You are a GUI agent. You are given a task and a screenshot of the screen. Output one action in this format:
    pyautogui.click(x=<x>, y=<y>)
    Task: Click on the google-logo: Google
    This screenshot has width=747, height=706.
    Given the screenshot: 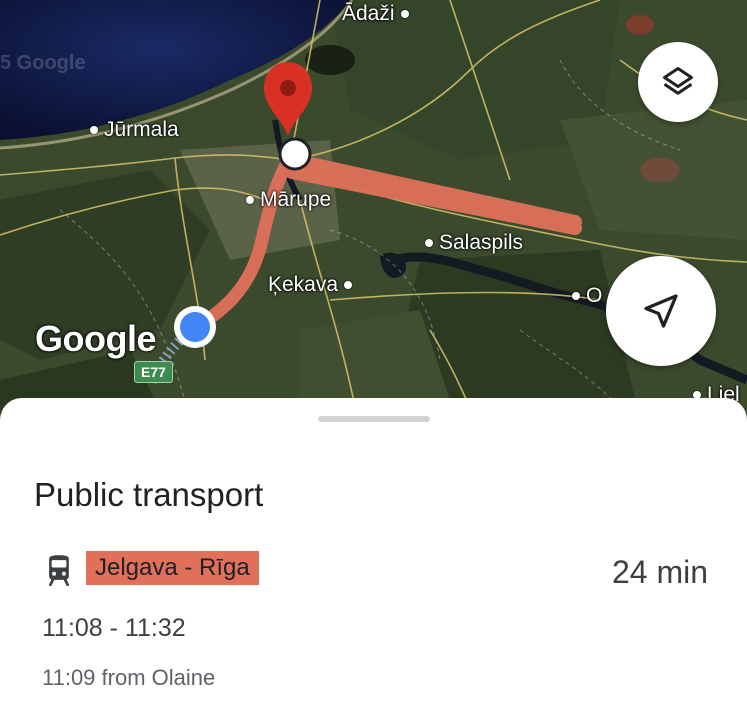 What is the action you would take?
    pyautogui.click(x=96, y=338)
    